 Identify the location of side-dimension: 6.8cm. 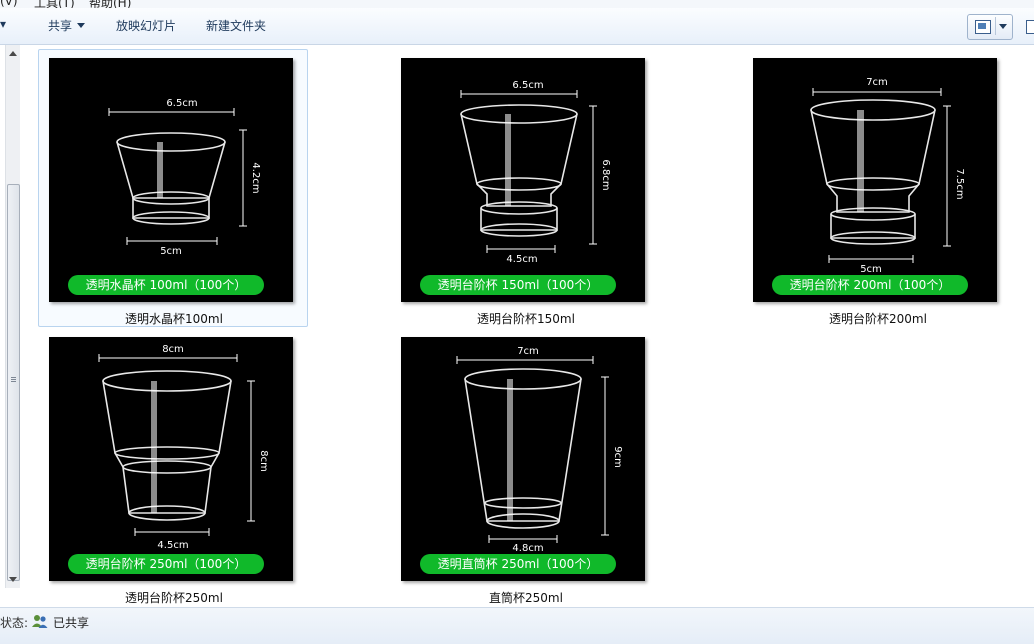
(605, 174).